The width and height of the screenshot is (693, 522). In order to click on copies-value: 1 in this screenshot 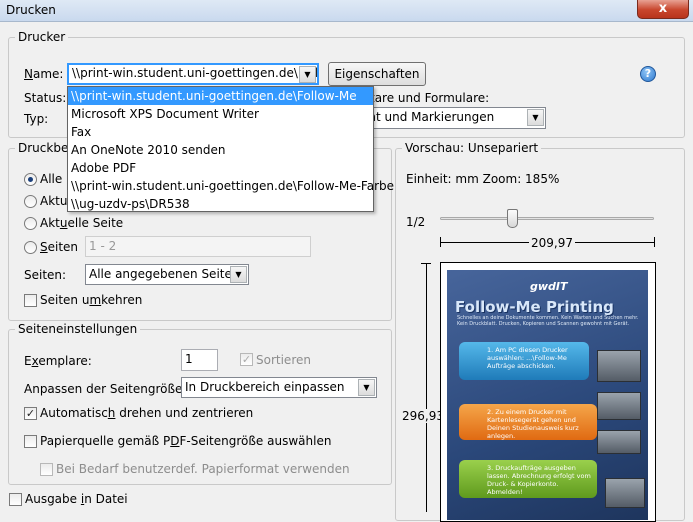, I will do `click(189, 359)`.